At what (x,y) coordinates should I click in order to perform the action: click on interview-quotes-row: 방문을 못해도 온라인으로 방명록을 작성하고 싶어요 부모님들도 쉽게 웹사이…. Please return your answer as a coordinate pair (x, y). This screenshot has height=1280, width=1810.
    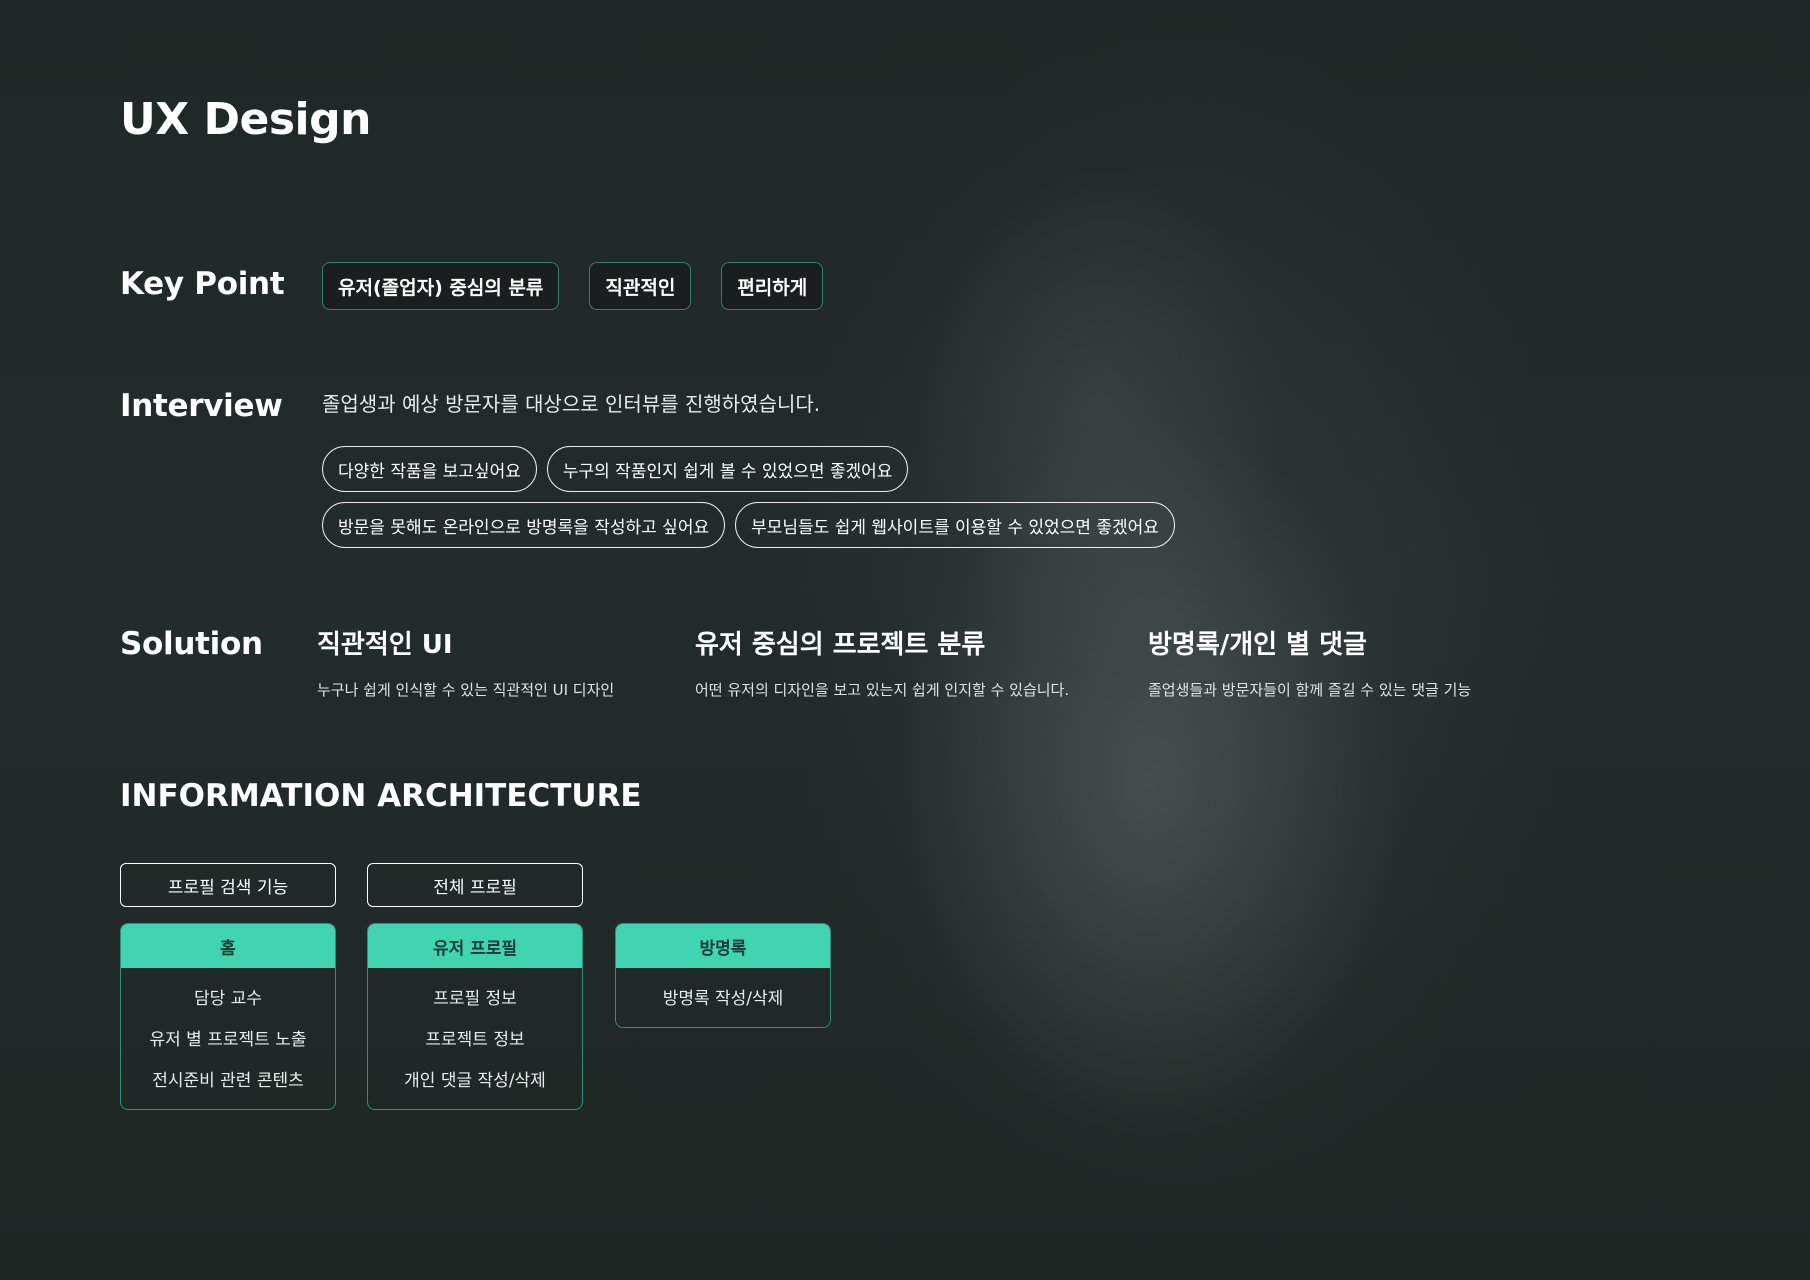
    Looking at the image, I should click on (748, 525).